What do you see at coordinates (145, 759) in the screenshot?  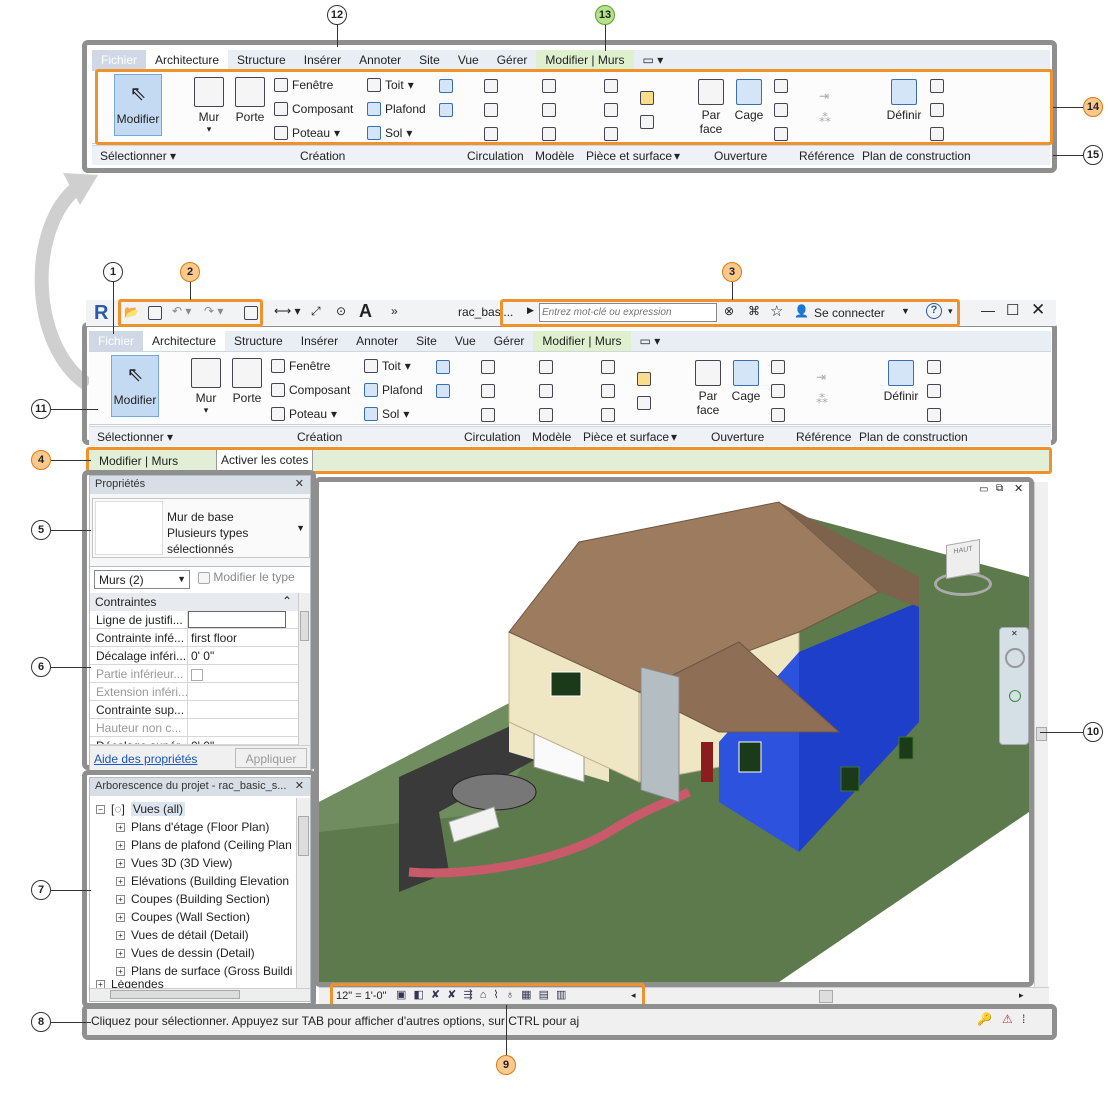 I see `properties-help-link: Aide des propriétés` at bounding box center [145, 759].